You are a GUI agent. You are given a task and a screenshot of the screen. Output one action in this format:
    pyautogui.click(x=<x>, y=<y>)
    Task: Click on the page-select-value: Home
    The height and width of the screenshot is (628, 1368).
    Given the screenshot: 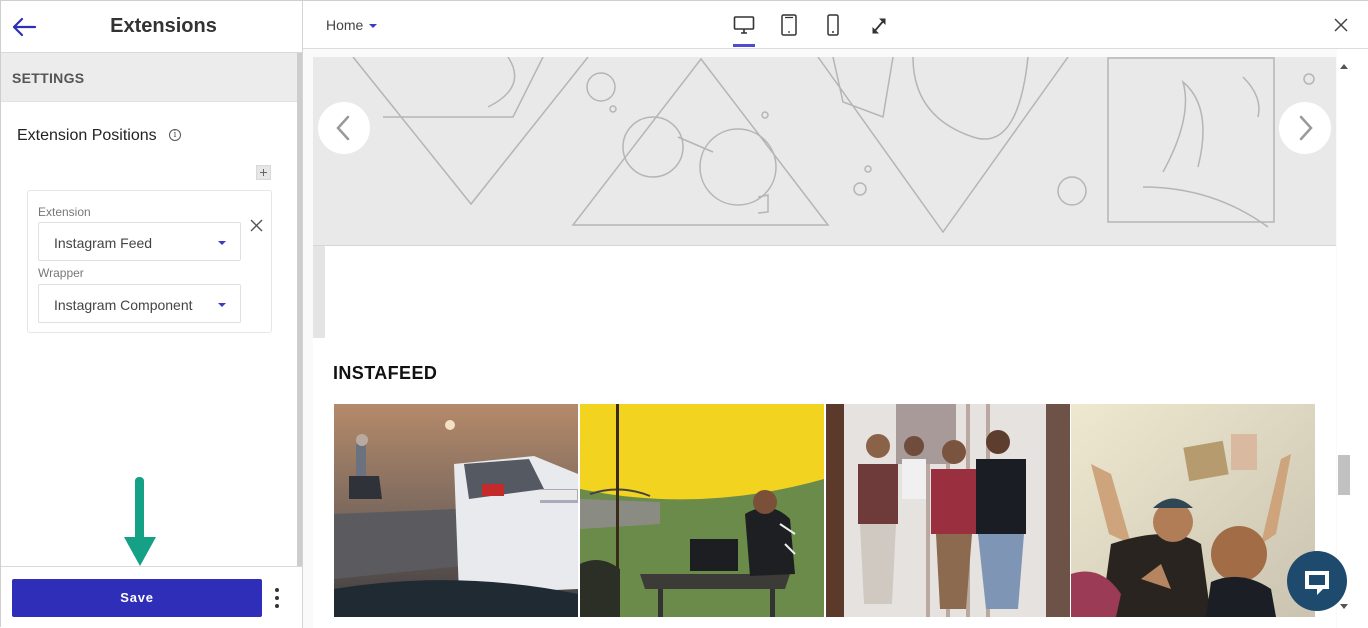 What is the action you would take?
    pyautogui.click(x=345, y=25)
    